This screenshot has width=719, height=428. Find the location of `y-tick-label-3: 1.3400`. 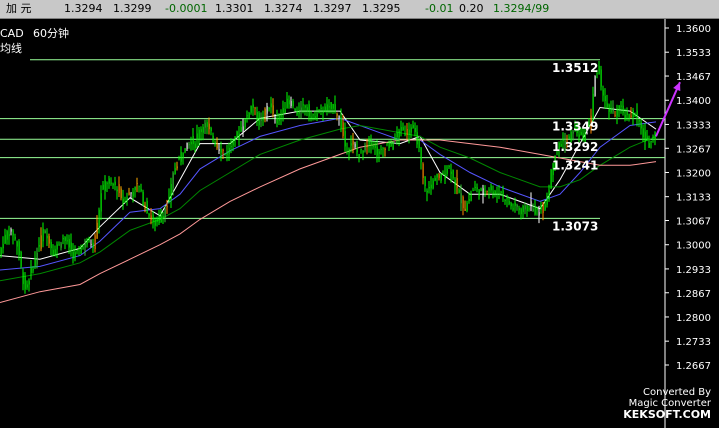

y-tick-label-3: 1.3400 is located at coordinates (693, 101).